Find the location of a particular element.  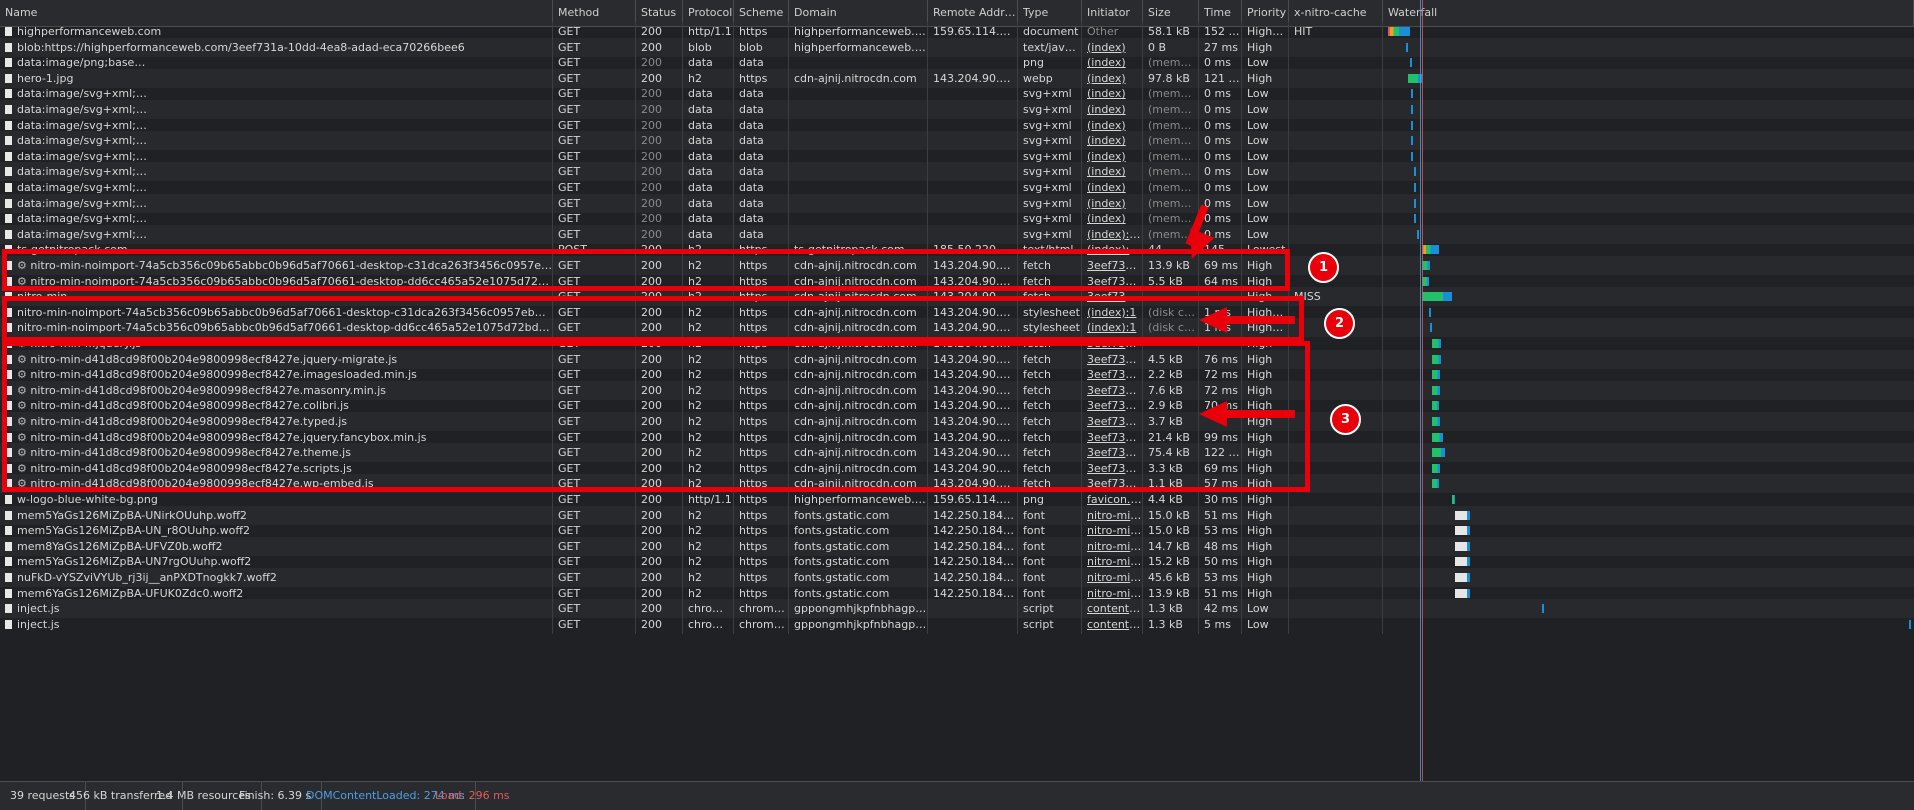

annotation-marker-2: 2 is located at coordinates (1339, 323).